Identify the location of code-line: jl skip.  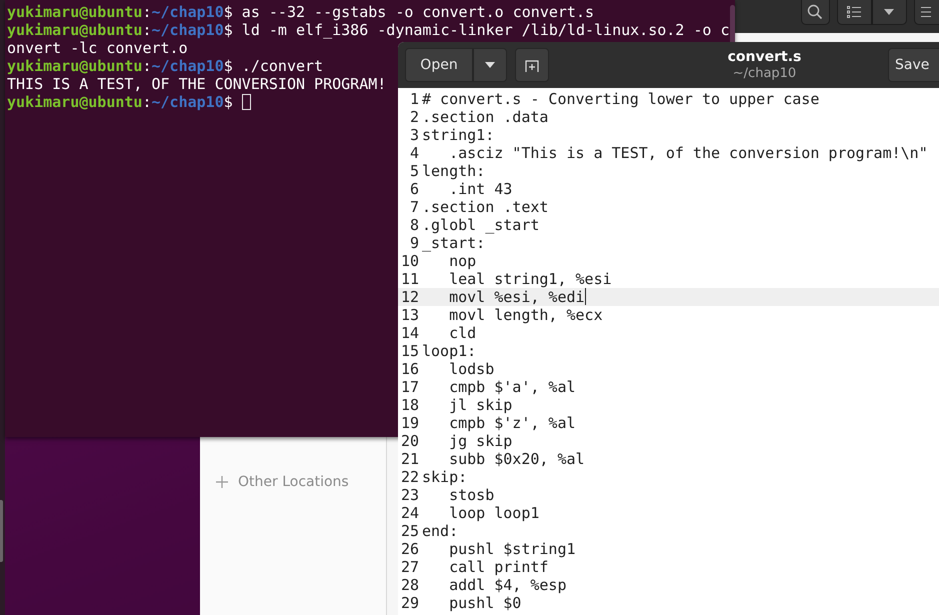
(480, 405).